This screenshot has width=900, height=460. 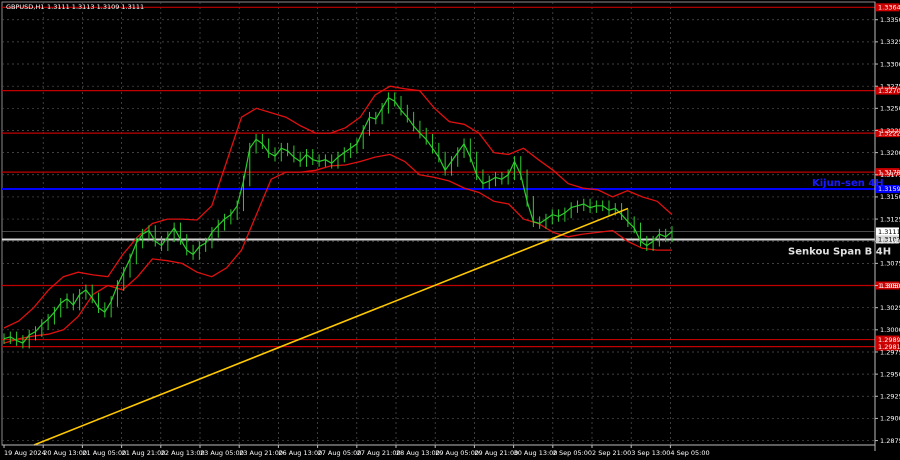 I want to click on x-tick-label: 28 Aug 13:00, so click(x=418, y=453).